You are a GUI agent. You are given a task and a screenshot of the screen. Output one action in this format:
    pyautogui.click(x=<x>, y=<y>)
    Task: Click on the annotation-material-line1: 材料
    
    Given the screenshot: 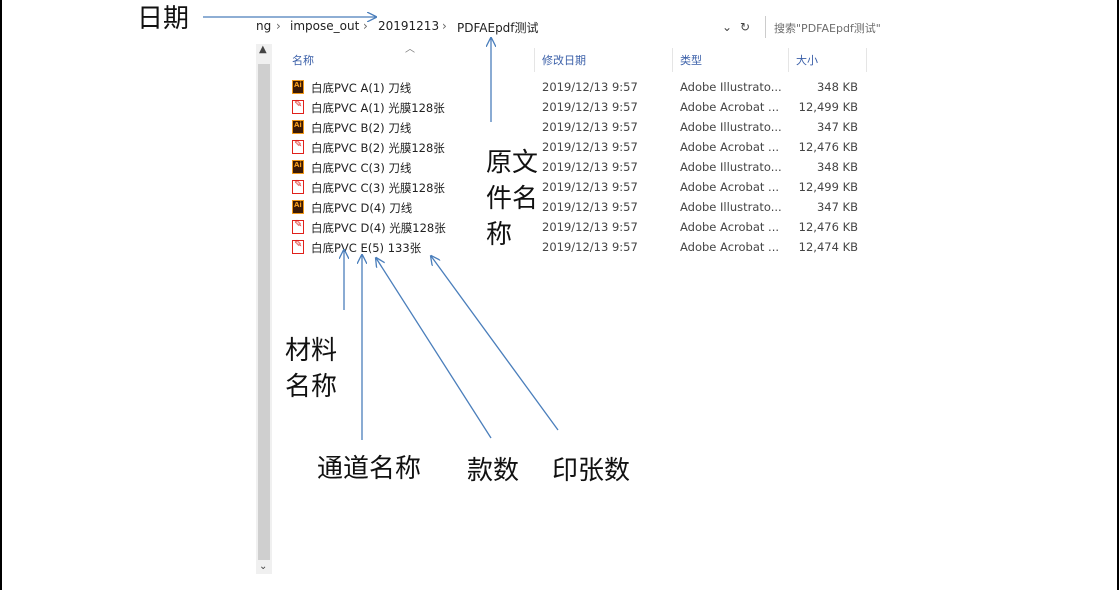 What is the action you would take?
    pyautogui.click(x=311, y=351)
    